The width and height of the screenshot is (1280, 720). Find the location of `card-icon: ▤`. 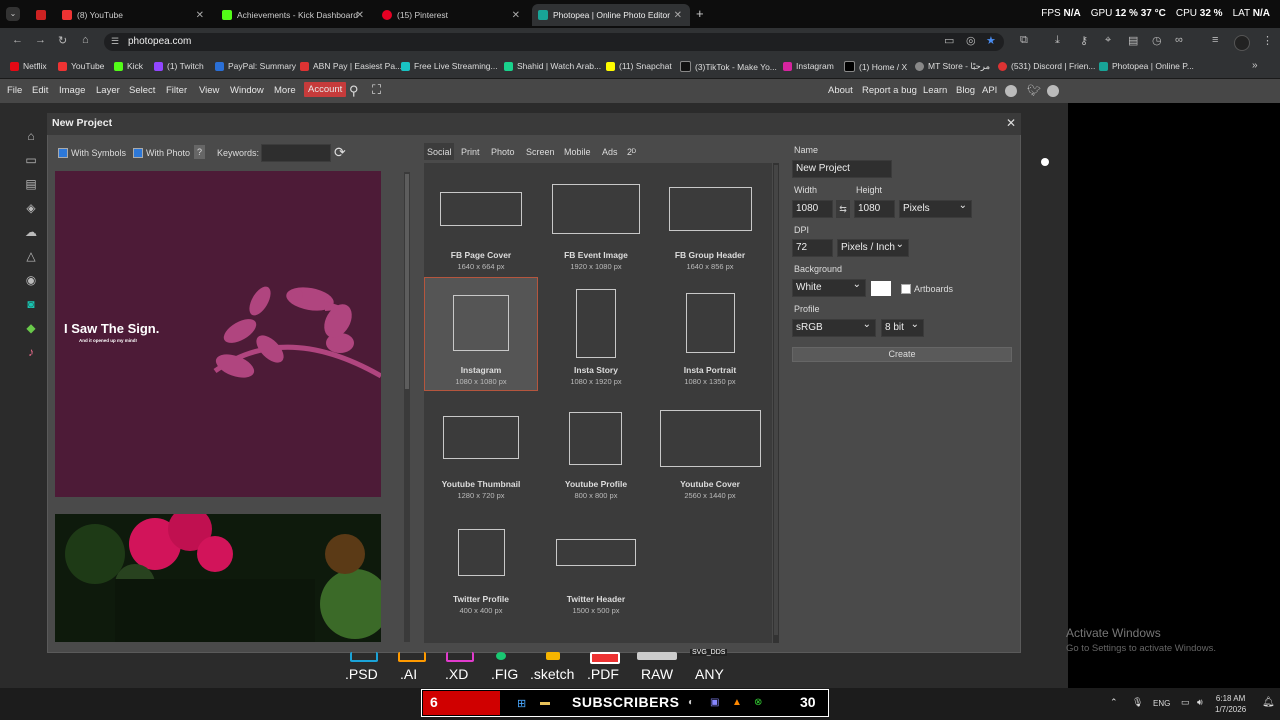

card-icon: ▤ is located at coordinates (1133, 40).